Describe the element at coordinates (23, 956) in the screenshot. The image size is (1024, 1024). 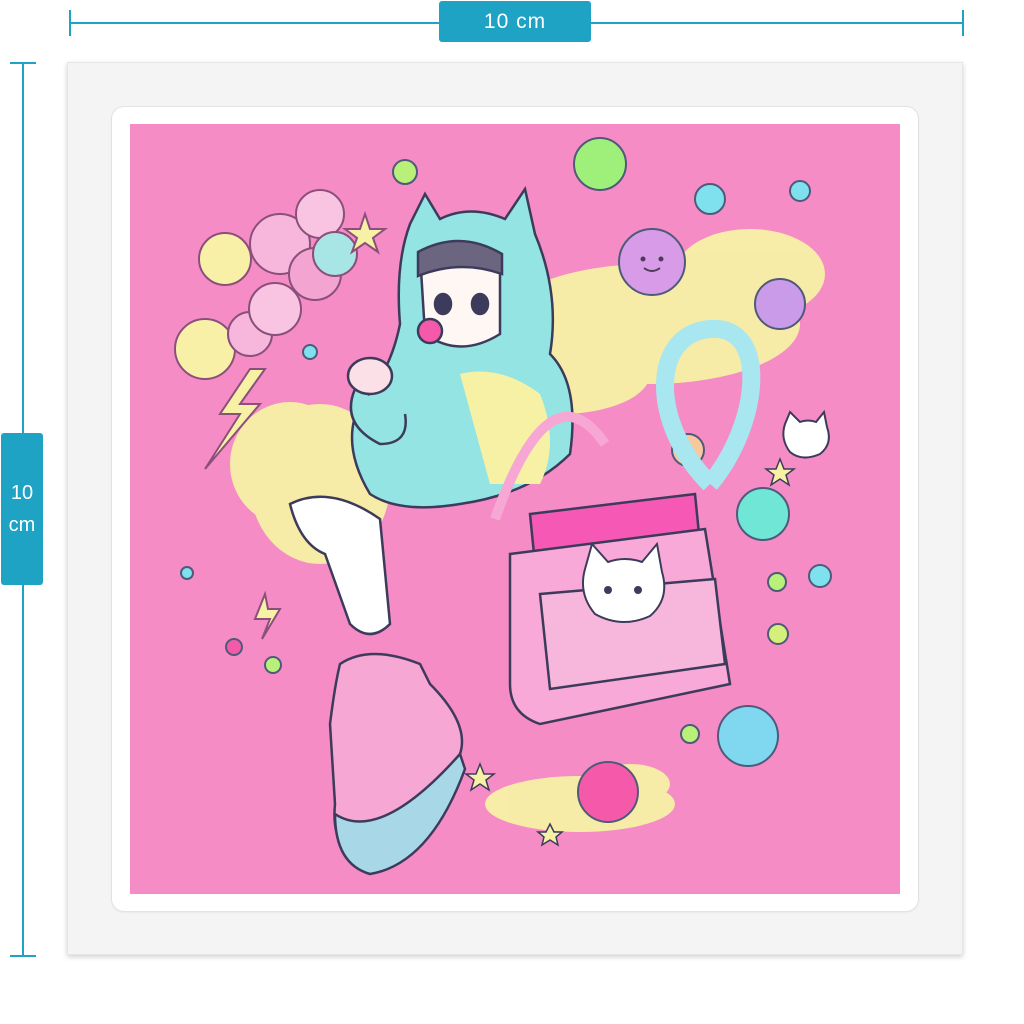
I see `height-dimension-tick-bottom` at that location.